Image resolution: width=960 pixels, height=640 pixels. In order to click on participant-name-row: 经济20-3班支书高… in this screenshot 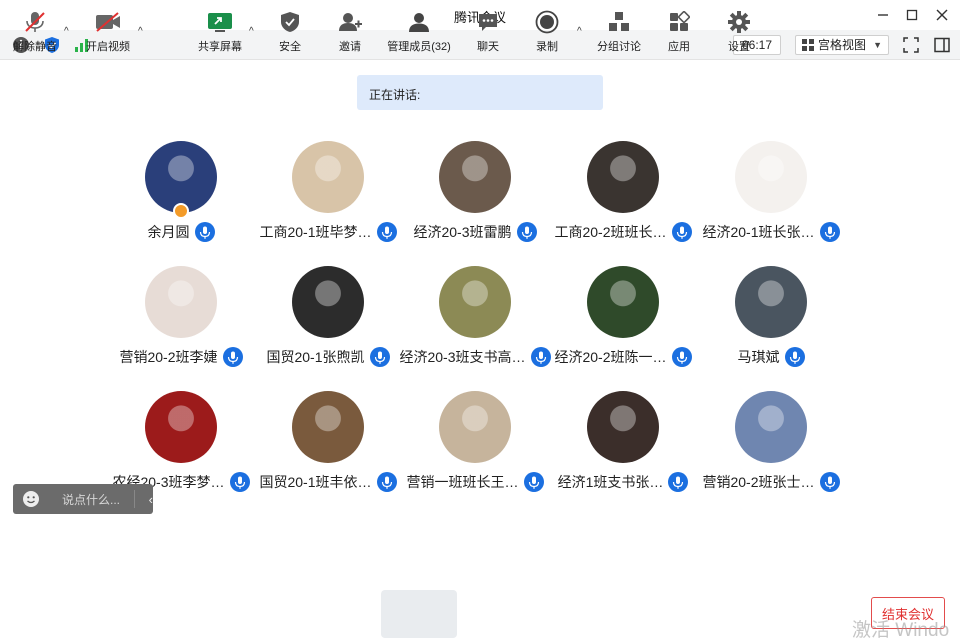, I will do `click(475, 357)`.